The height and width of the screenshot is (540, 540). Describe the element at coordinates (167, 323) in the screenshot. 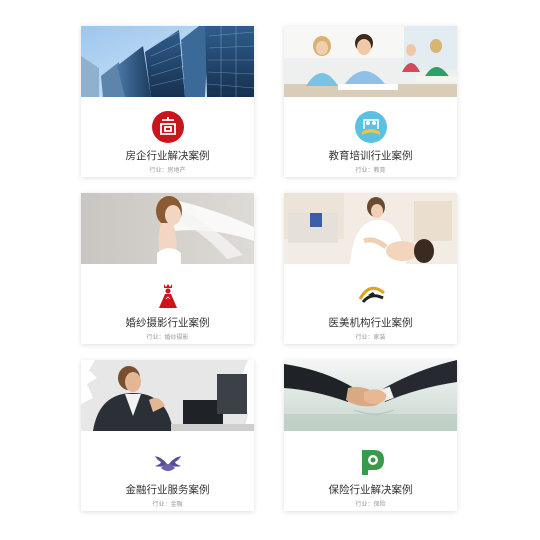

I see `case-title: 婚纱摄影行业案例` at that location.